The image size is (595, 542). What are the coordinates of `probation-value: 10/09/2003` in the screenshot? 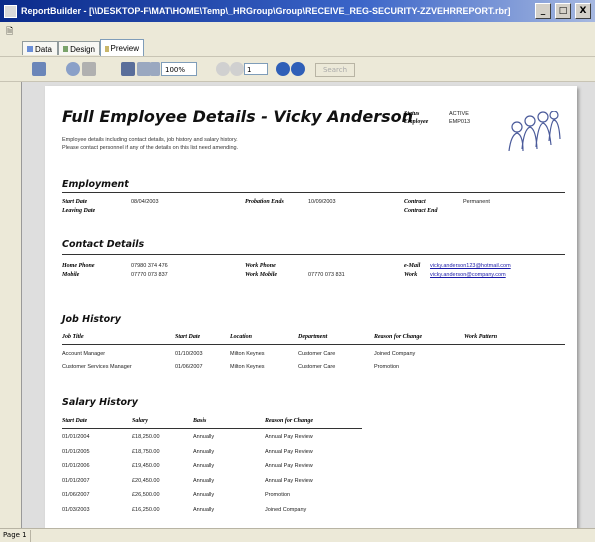 It's located at (322, 202).